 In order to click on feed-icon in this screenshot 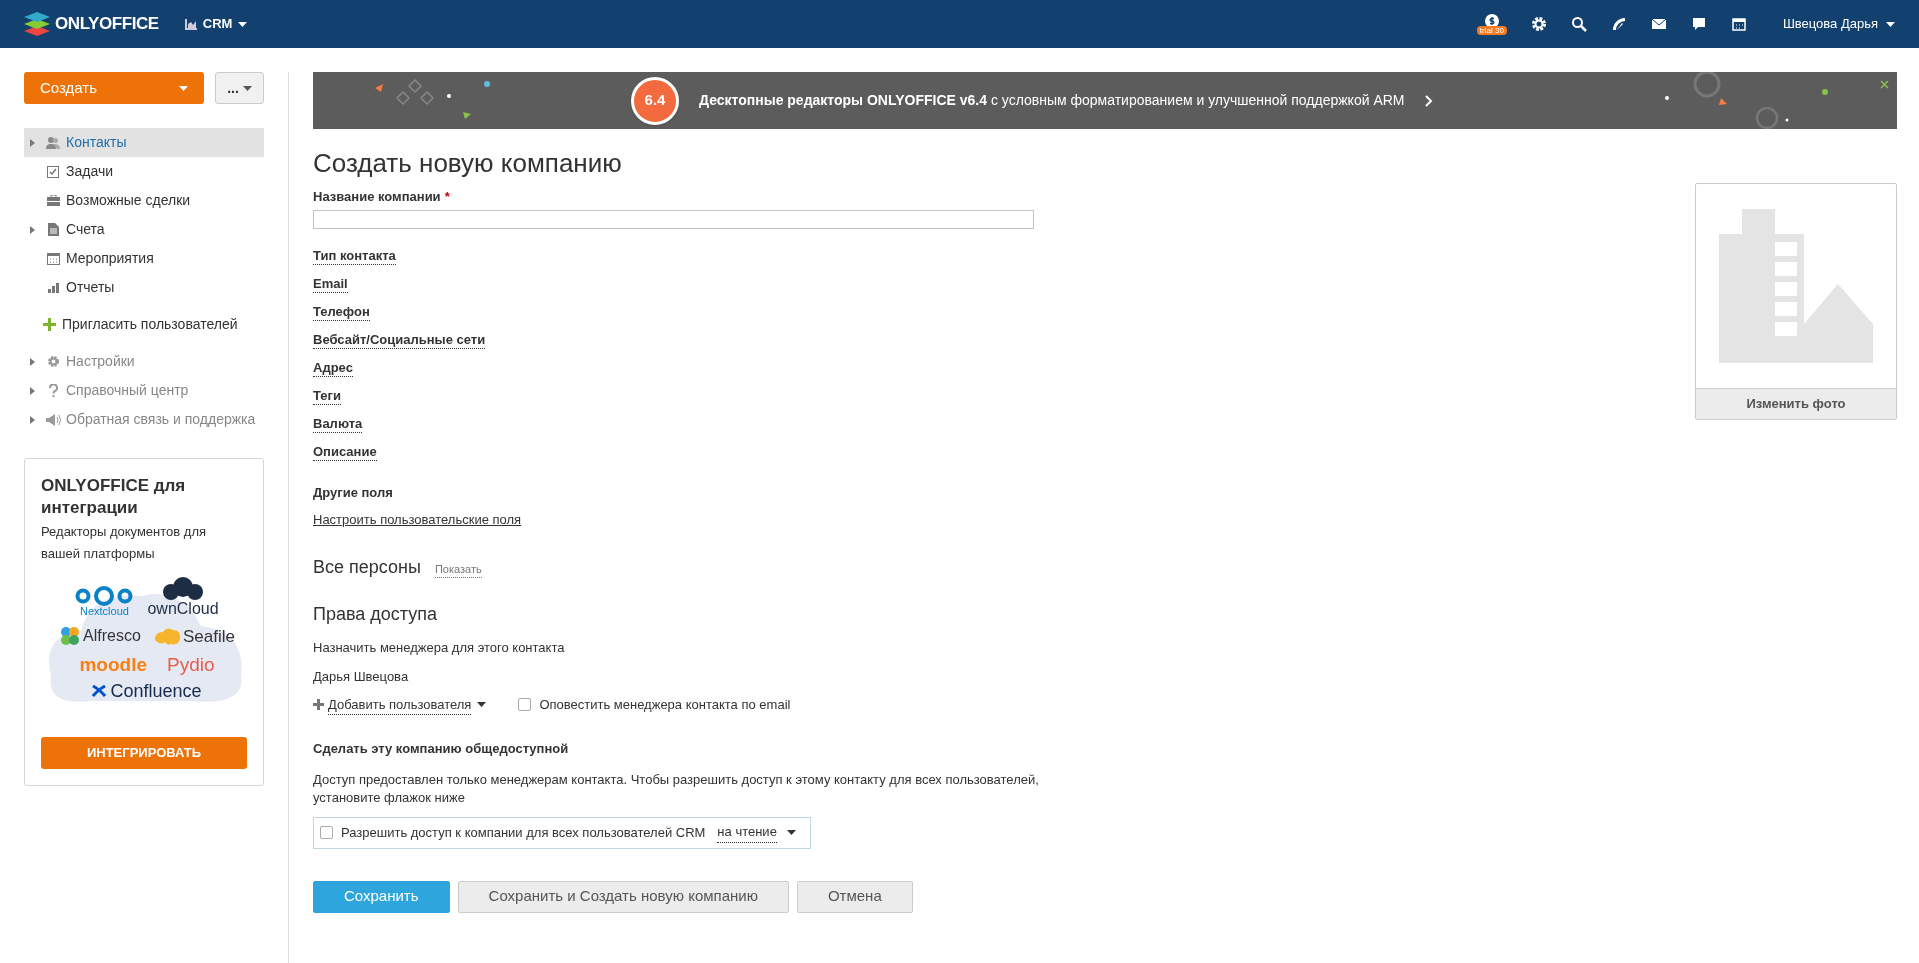, I will do `click(1618, 24)`.